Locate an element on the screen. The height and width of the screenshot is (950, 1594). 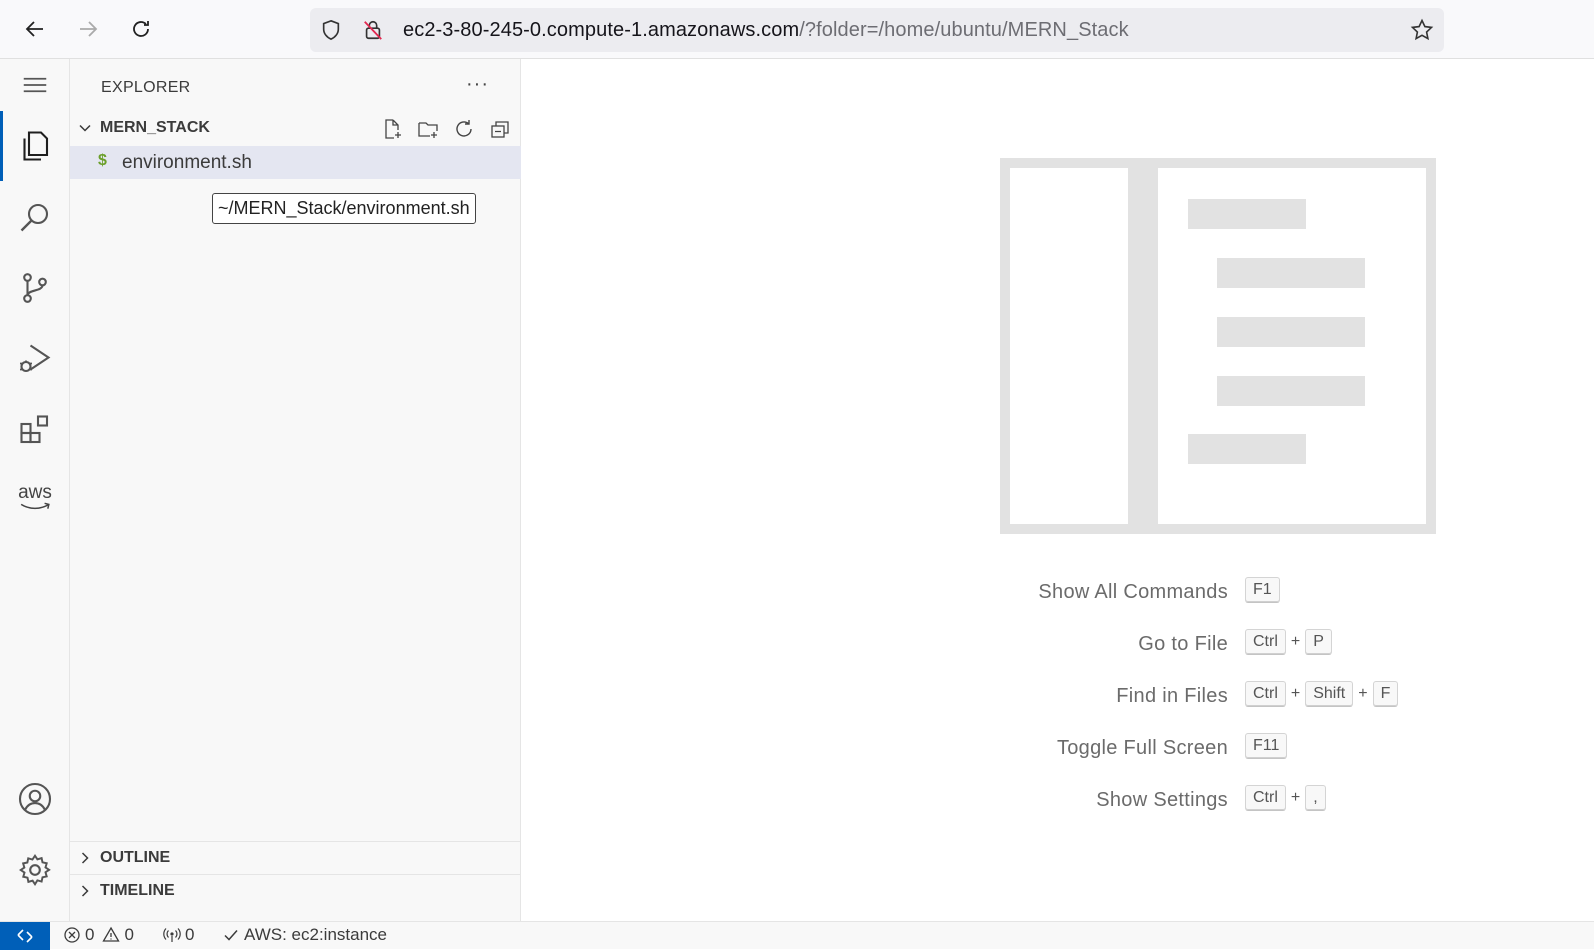
file-name: environment.sh is located at coordinates (187, 162).